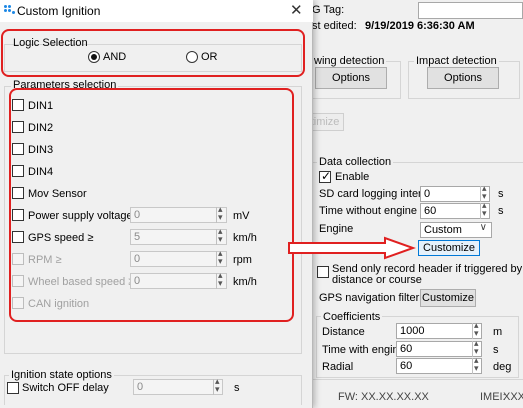 Image resolution: width=523 pixels, height=408 pixels. What do you see at coordinates (420, 26) in the screenshot?
I see `last-edited-value: 9/19/2019 6:36:30 AM` at bounding box center [420, 26].